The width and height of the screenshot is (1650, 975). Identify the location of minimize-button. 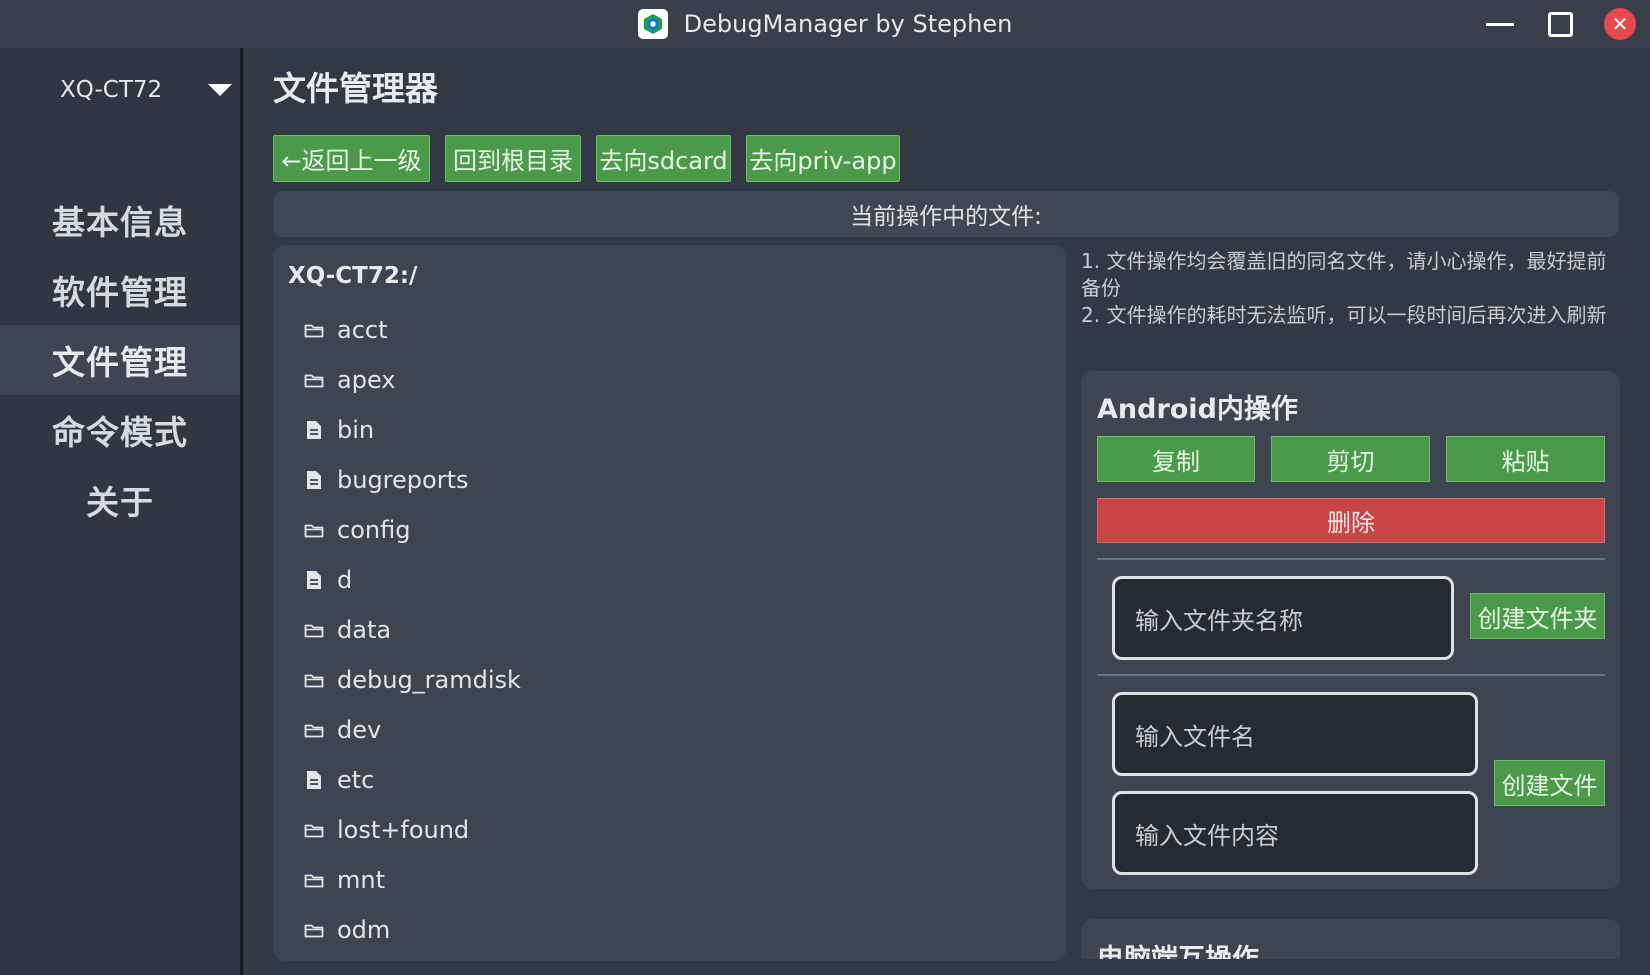
(1500, 24).